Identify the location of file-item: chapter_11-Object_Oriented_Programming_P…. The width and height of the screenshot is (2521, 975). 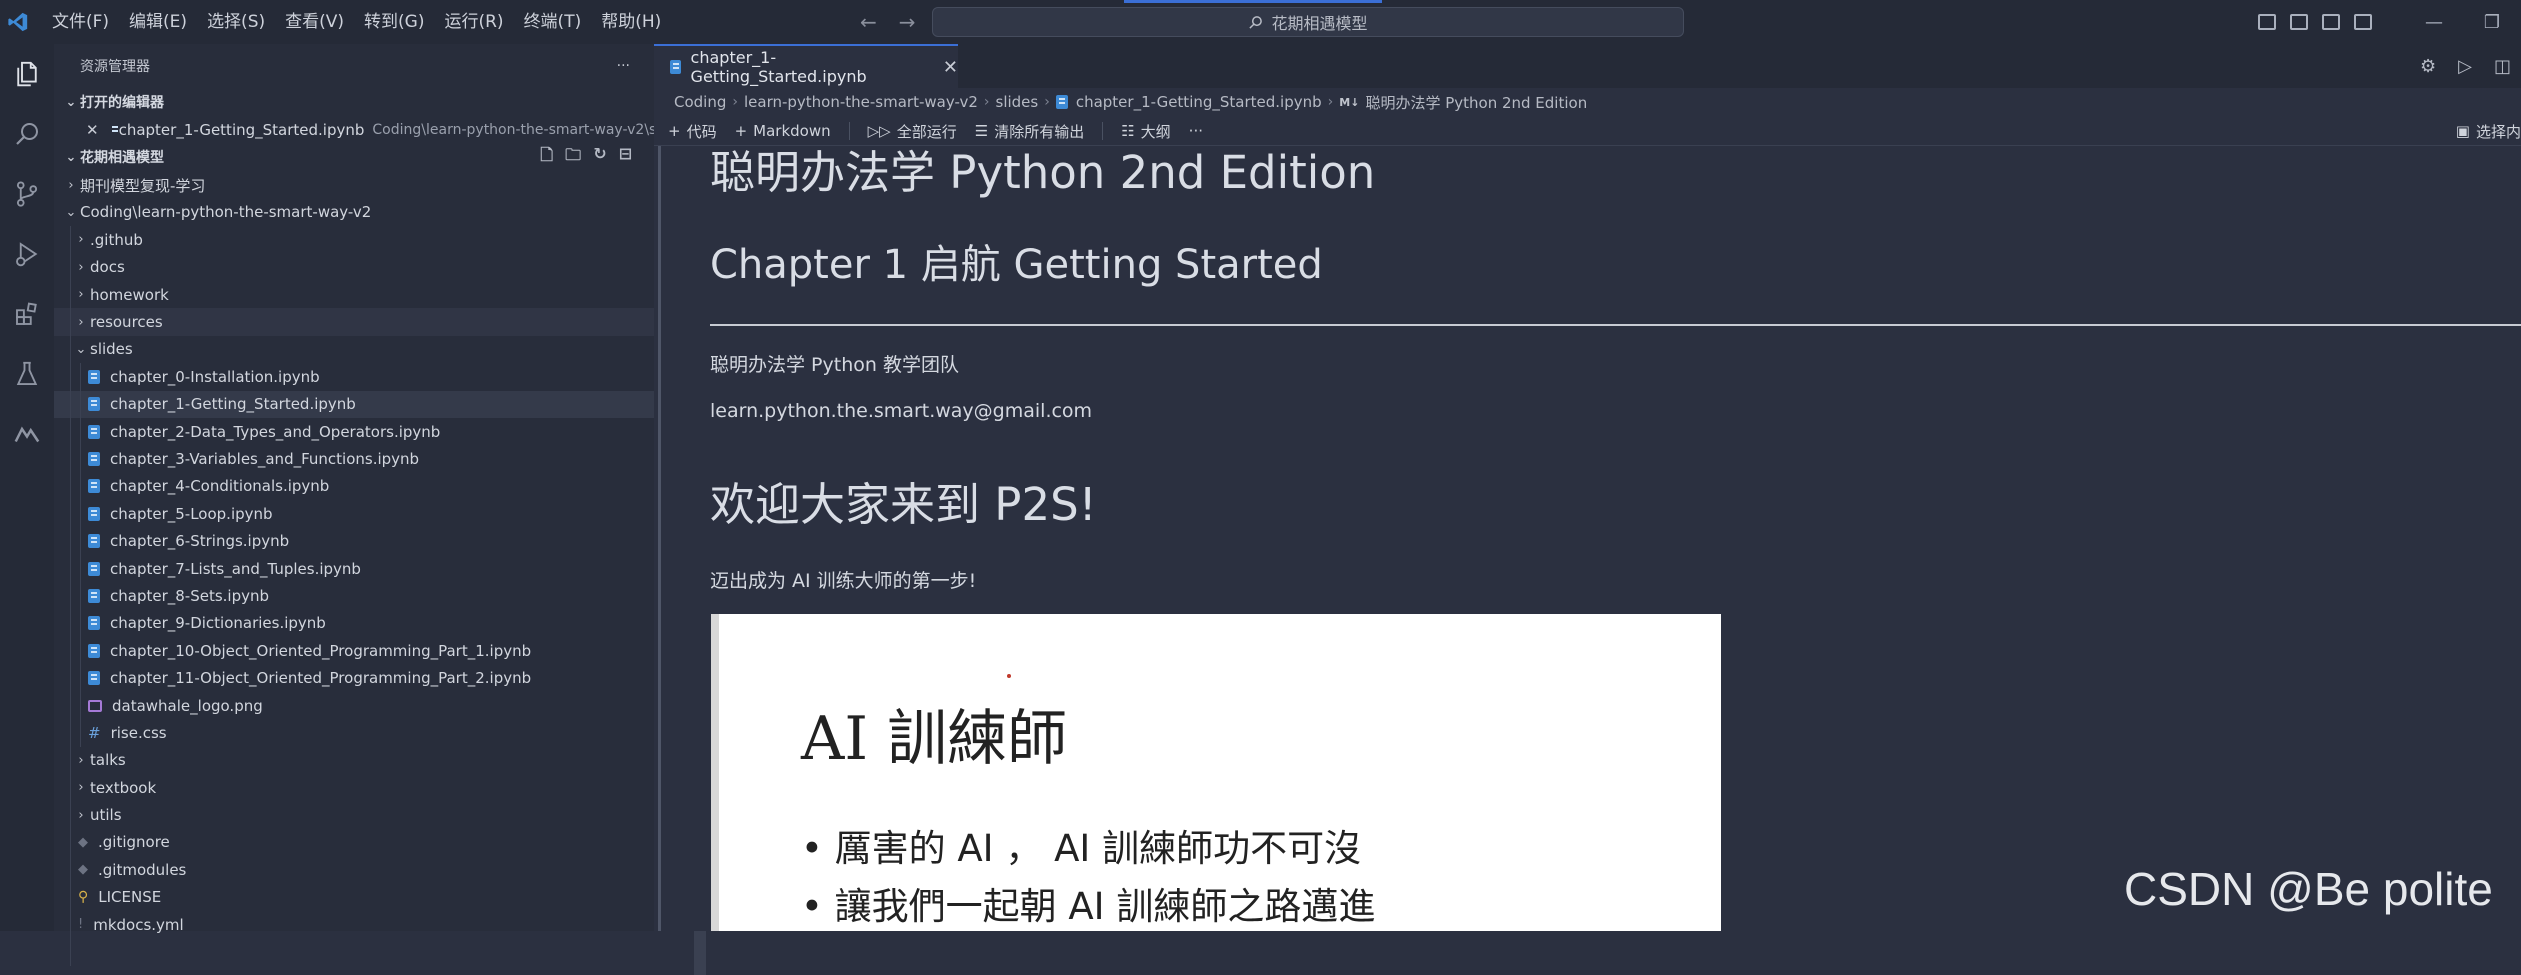
(354, 677).